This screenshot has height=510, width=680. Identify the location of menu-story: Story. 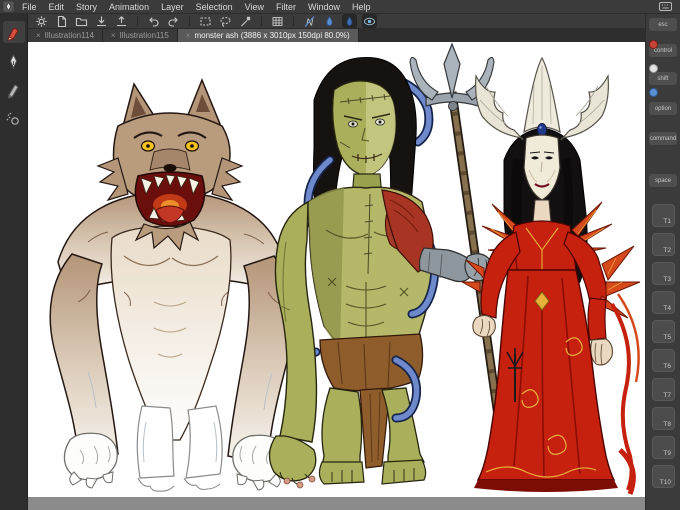
(86, 7).